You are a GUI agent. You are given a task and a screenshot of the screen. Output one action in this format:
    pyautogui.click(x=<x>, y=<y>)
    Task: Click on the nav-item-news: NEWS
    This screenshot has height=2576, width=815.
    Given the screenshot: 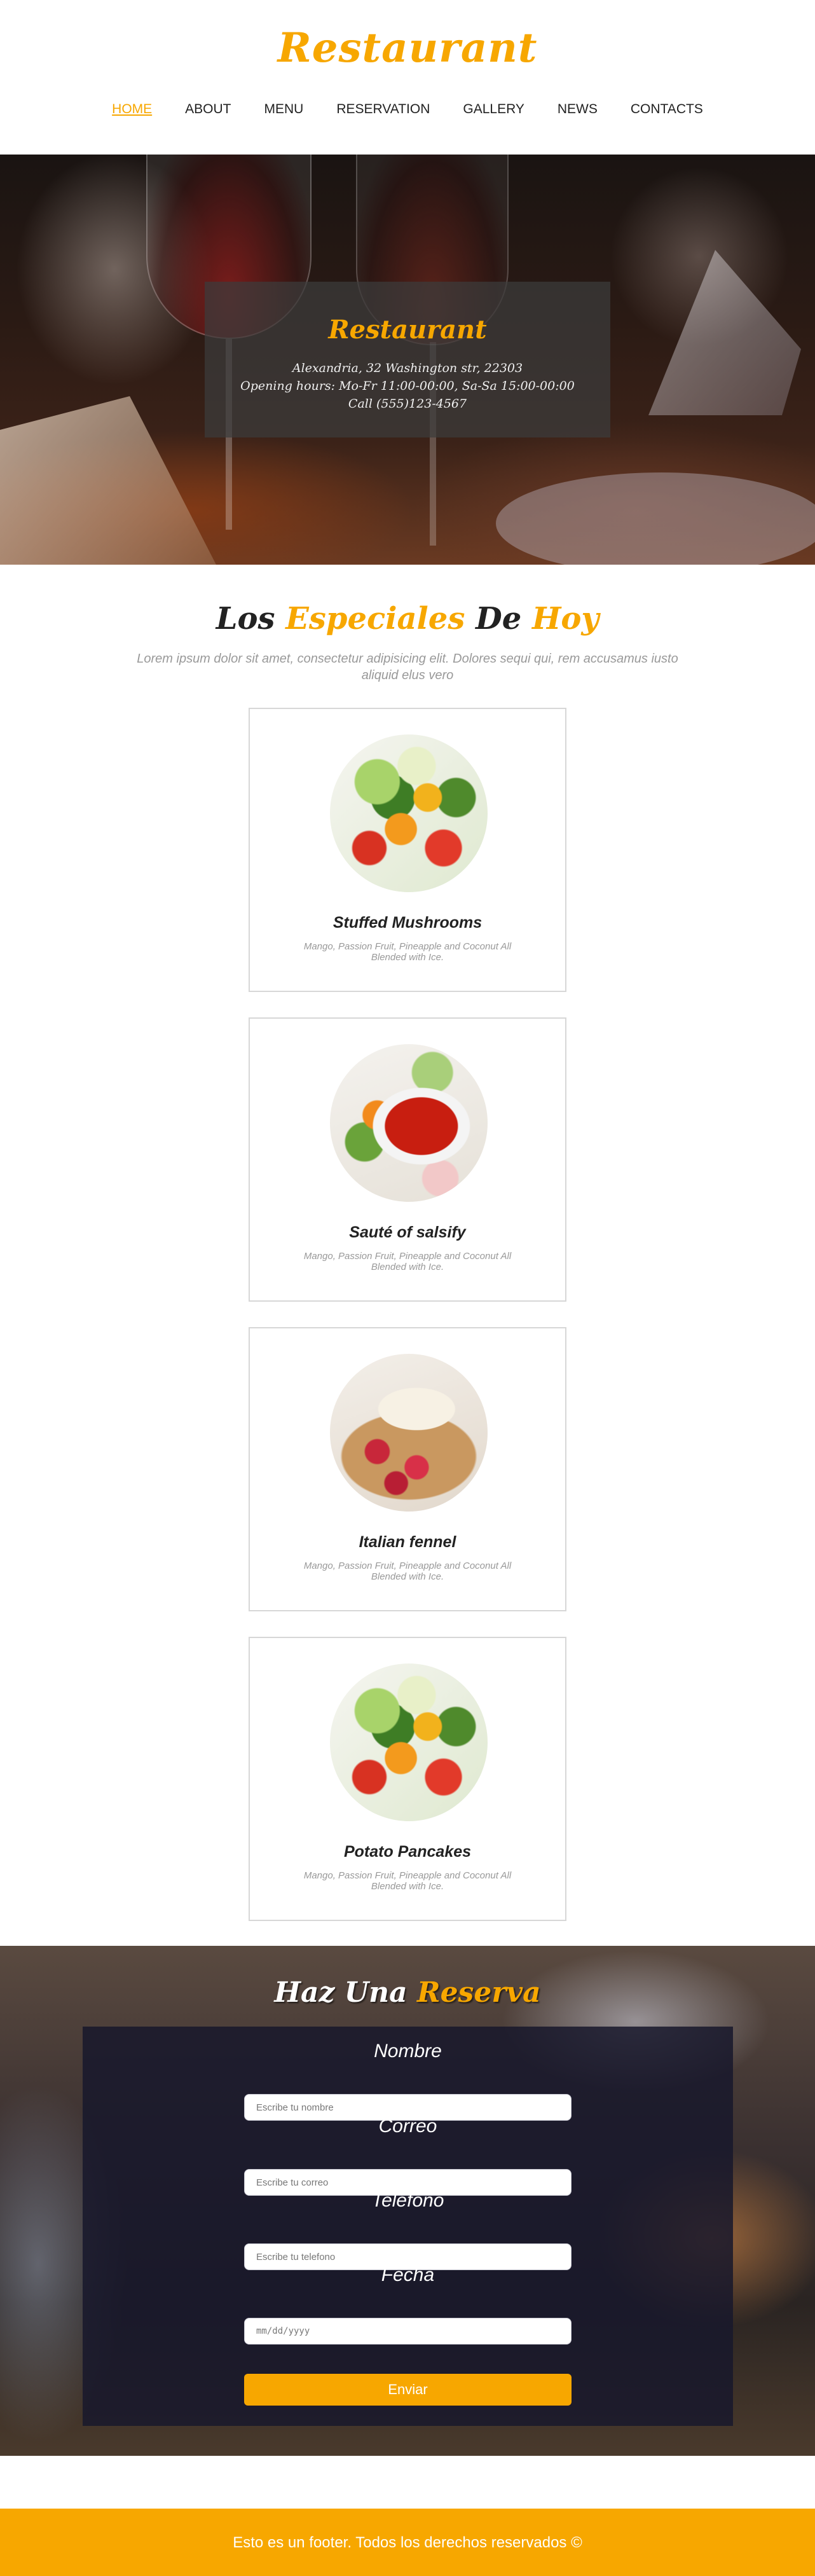 What is the action you would take?
    pyautogui.click(x=577, y=109)
    